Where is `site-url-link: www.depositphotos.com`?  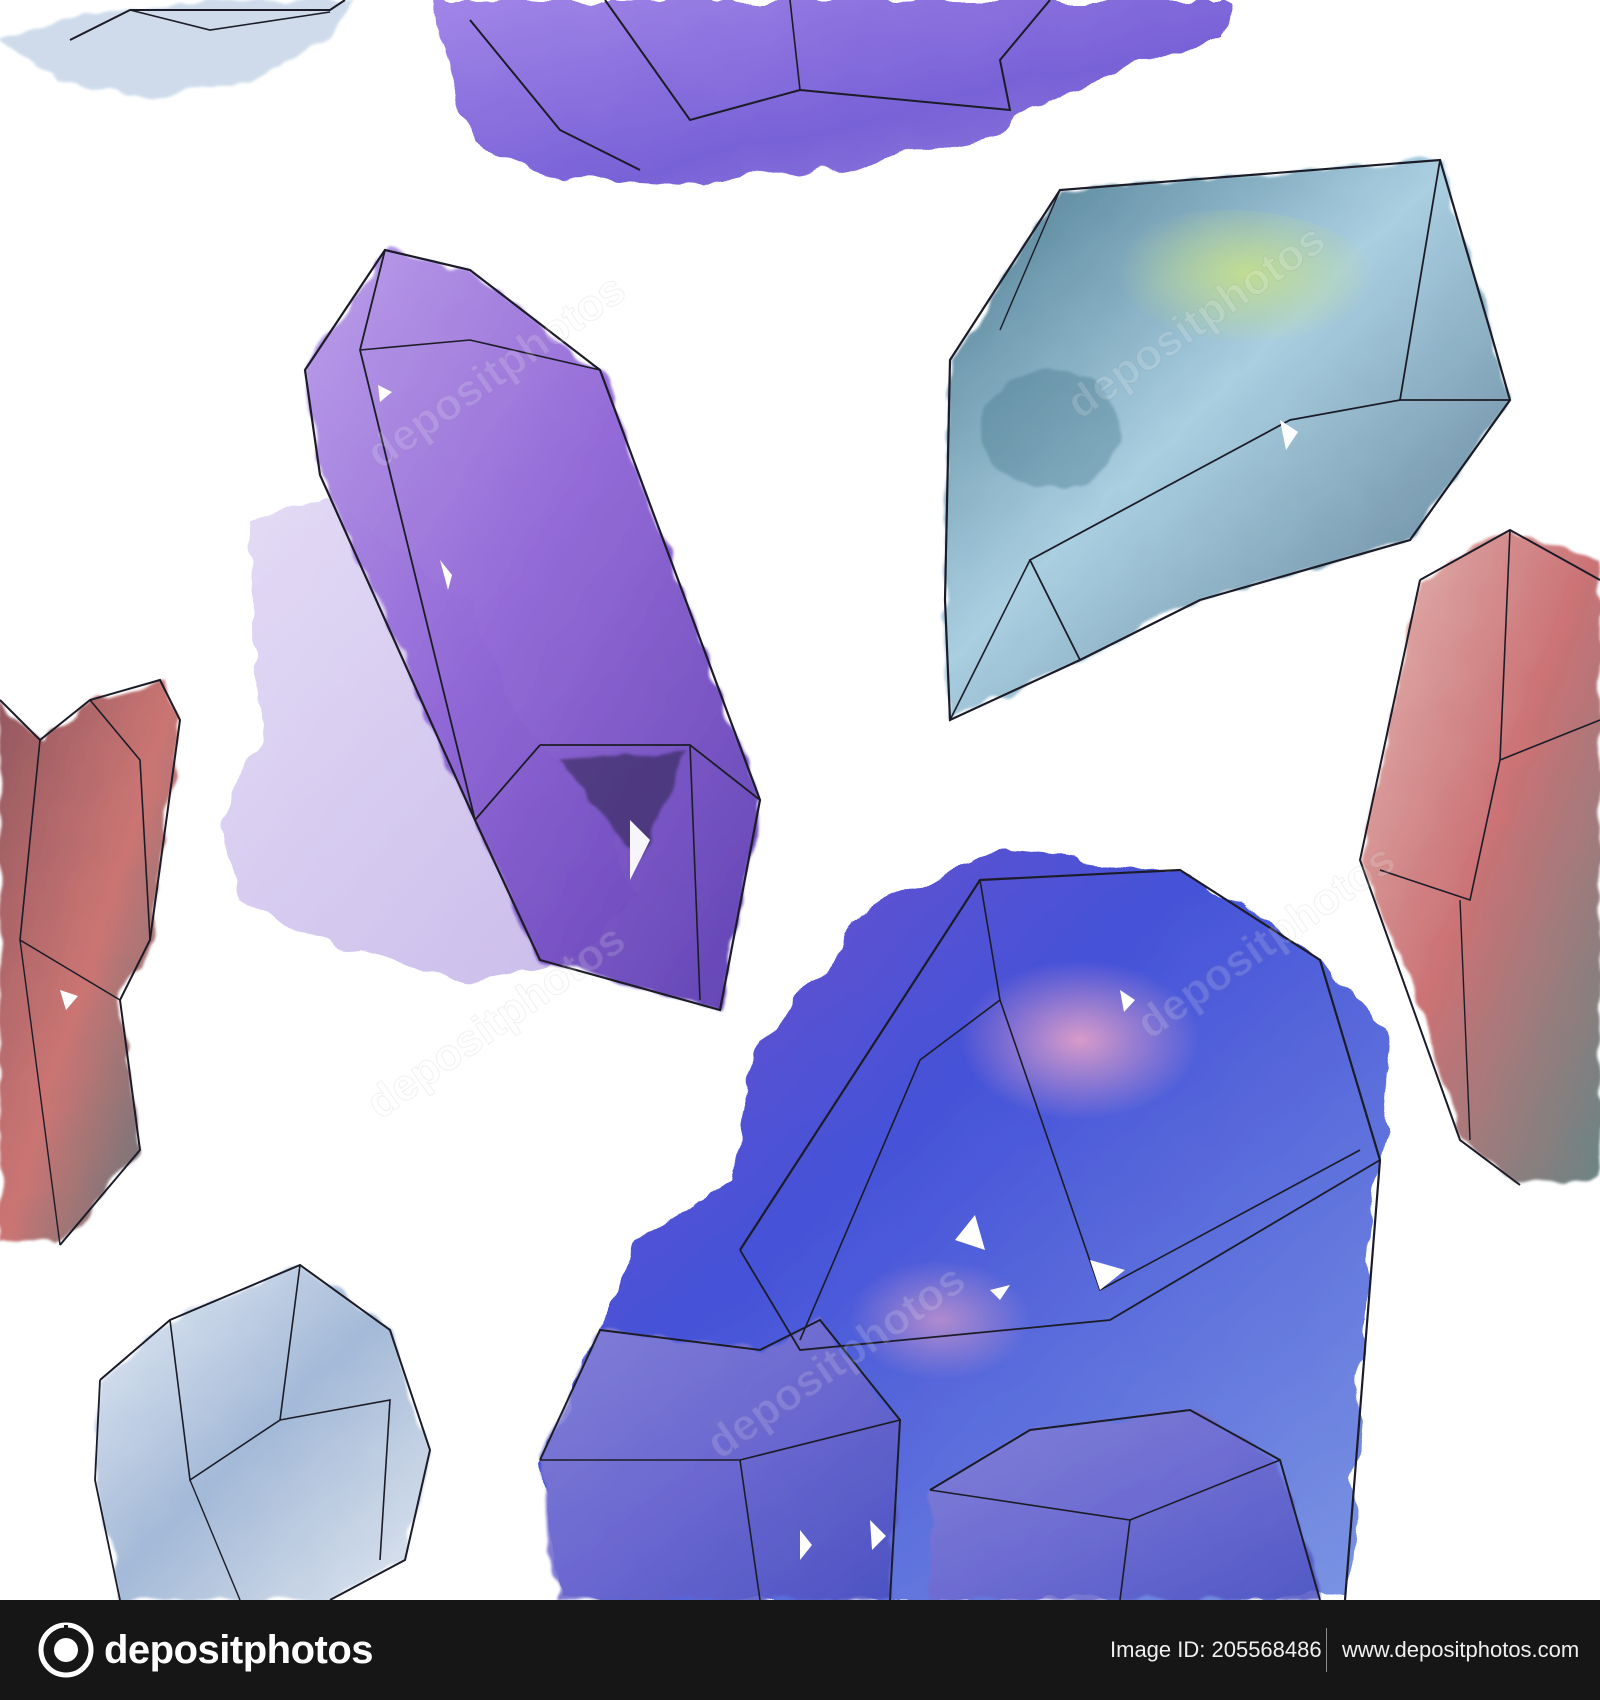 site-url-link: www.depositphotos.com is located at coordinates (1467, 1650).